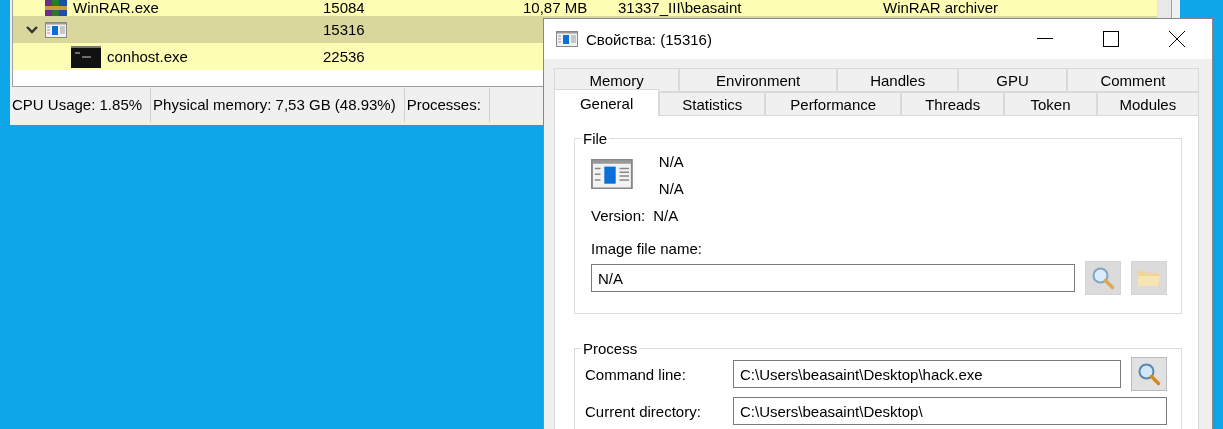 The image size is (1223, 429). What do you see at coordinates (81, 105) in the screenshot?
I see `status-text: CPU Usage: 1.85%` at bounding box center [81, 105].